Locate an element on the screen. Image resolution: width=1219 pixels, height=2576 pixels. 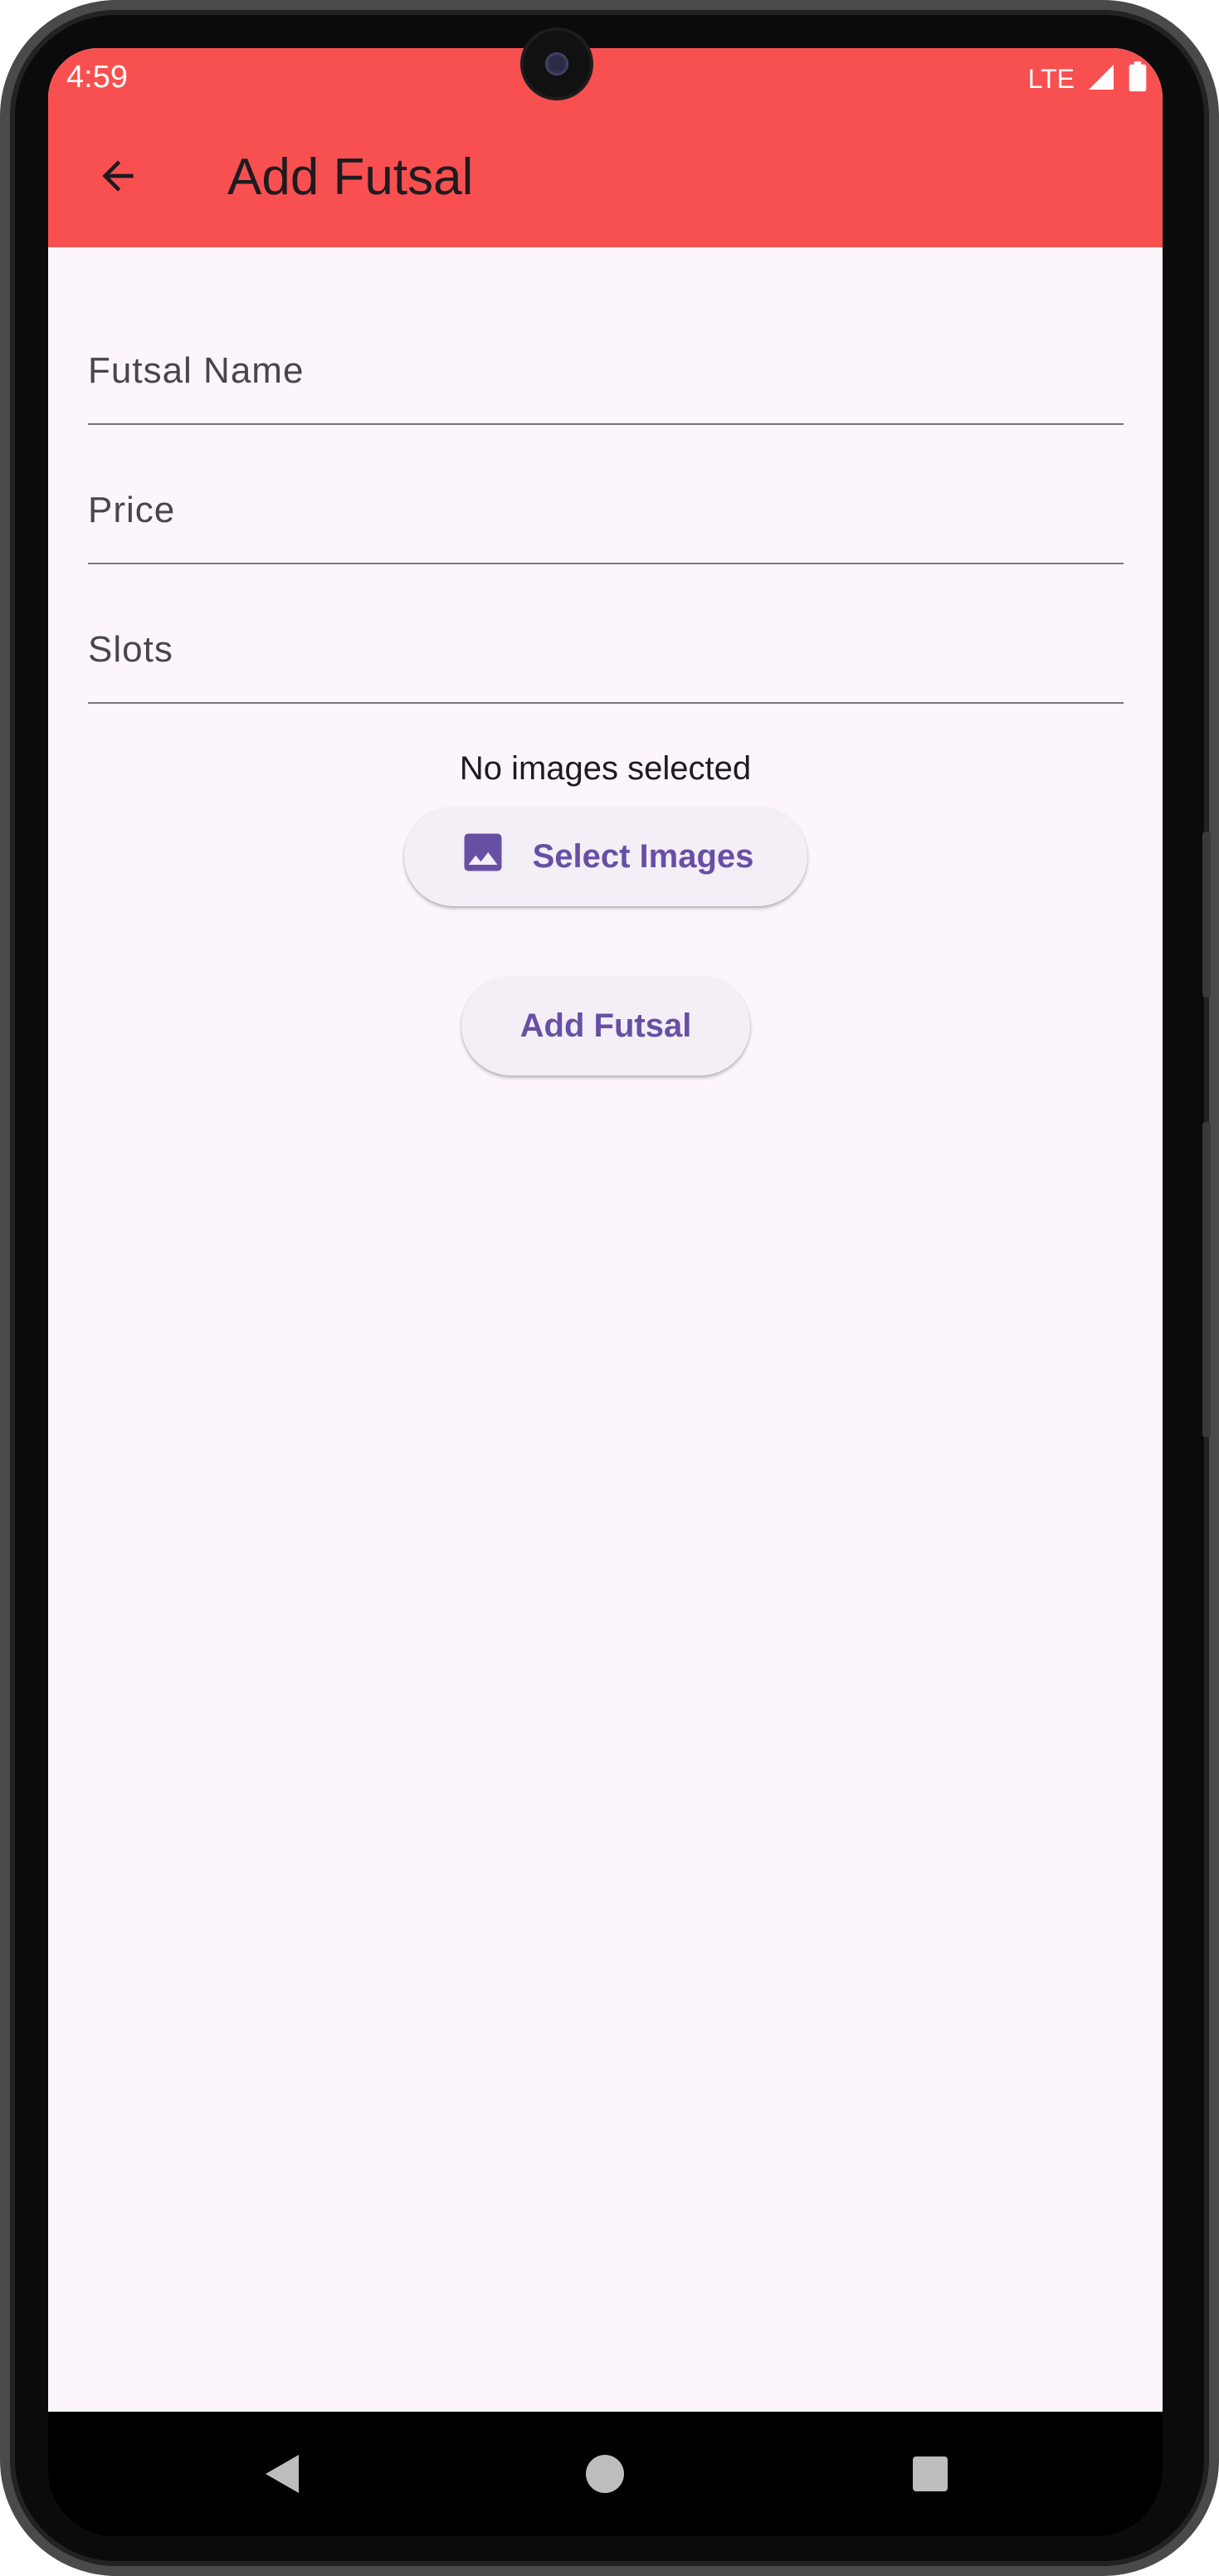
slots-field: Slots is located at coordinates (608, 646).